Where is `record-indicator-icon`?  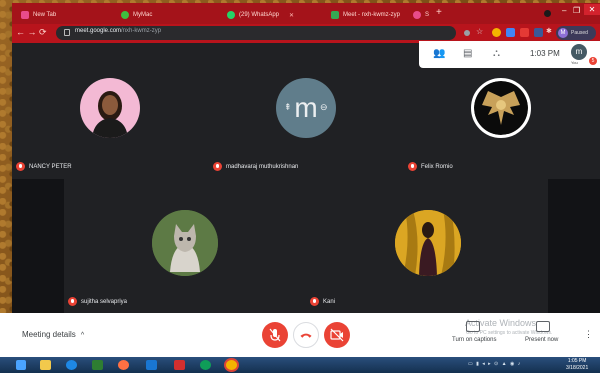
record-indicator-icon is located at coordinates (547, 13).